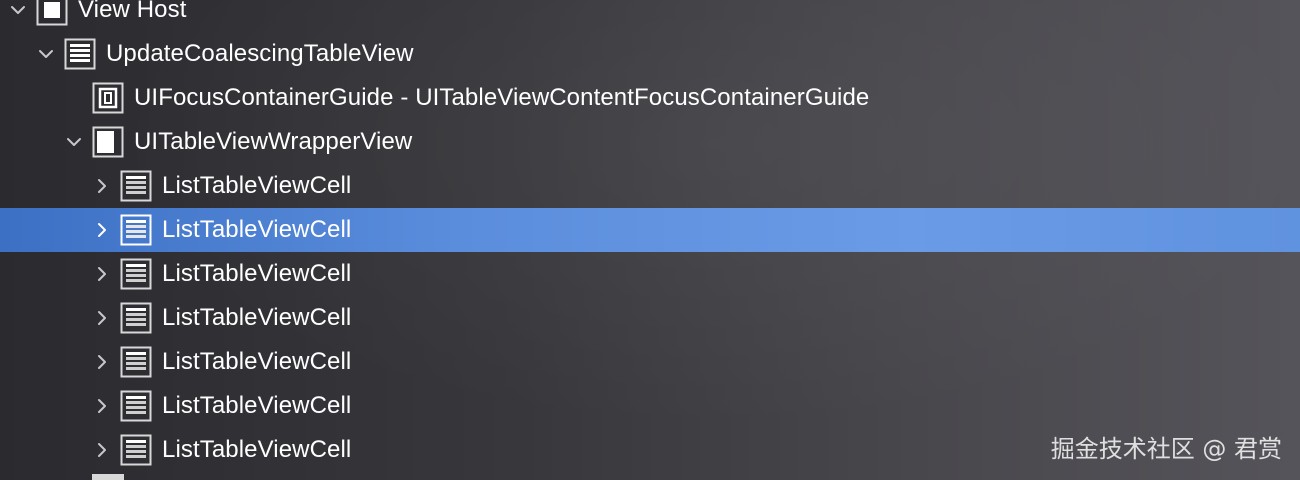 The height and width of the screenshot is (480, 1300). Describe the element at coordinates (650, 54) in the screenshot. I see `tree-row-update-coalescing-table-view: UpdateCoalescingTableView` at that location.